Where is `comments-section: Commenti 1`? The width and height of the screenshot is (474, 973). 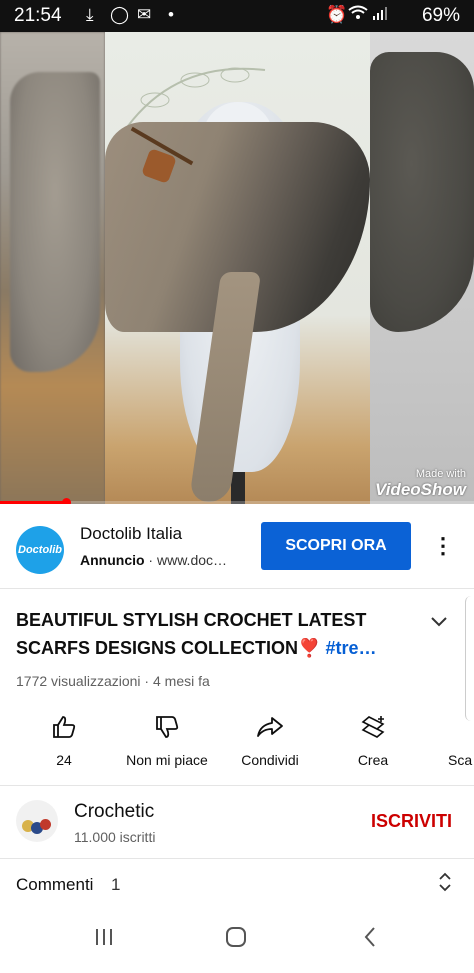
comments-section: Commenti 1 is located at coordinates (237, 884).